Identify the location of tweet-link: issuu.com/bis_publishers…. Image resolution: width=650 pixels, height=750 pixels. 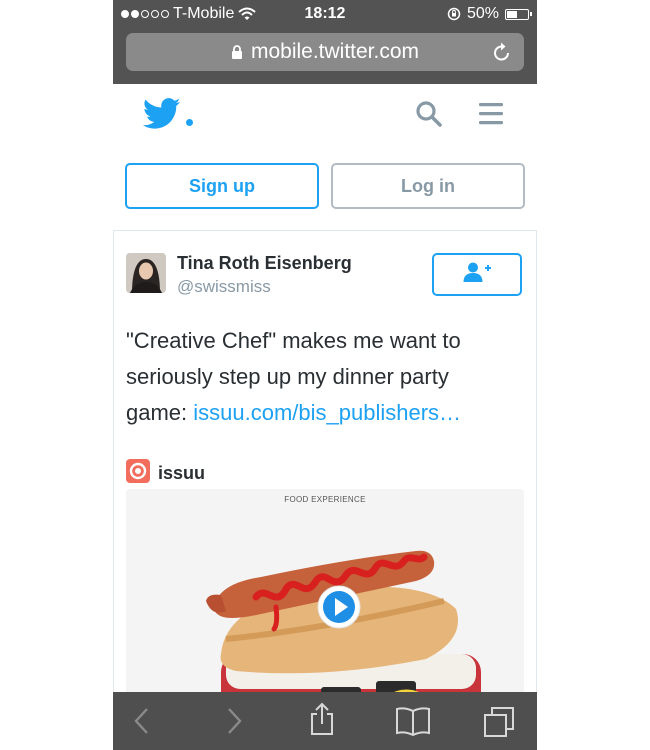
(327, 412).